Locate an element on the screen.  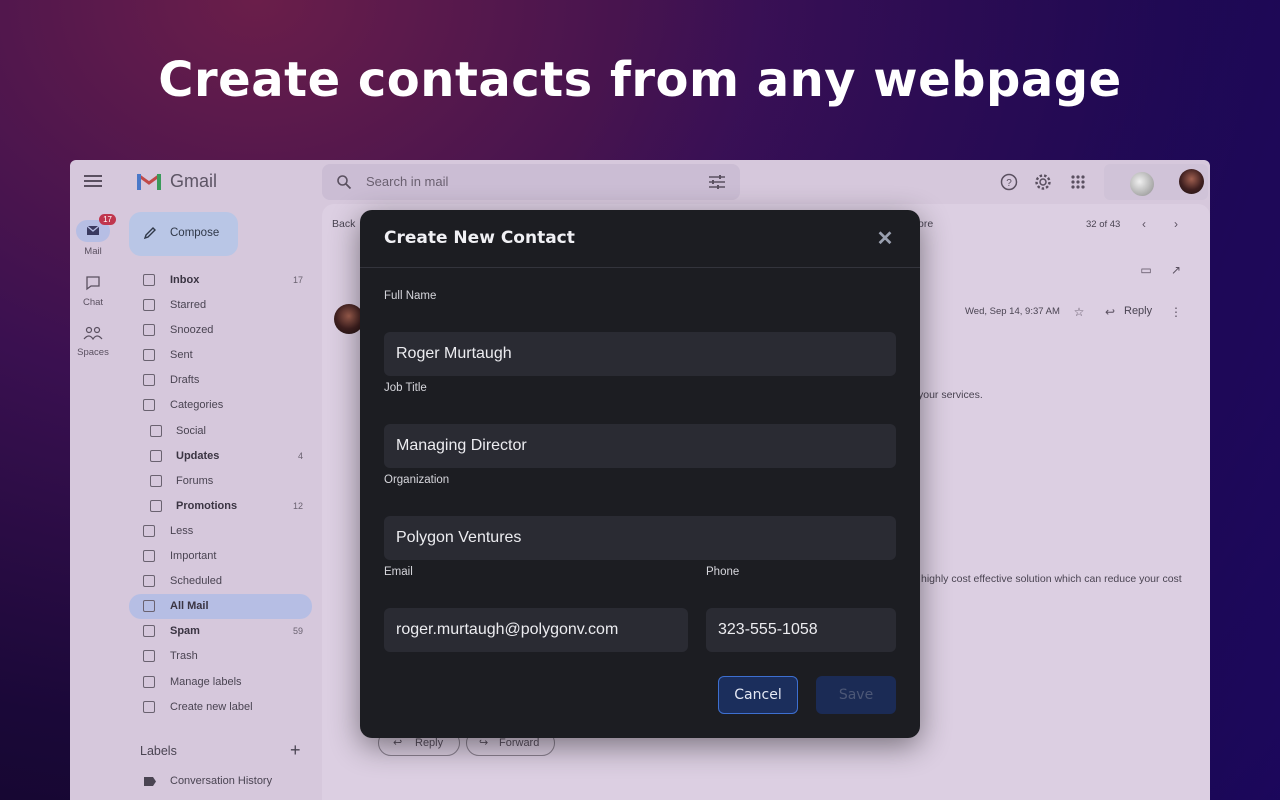
social-icon is located at coordinates (156, 430).